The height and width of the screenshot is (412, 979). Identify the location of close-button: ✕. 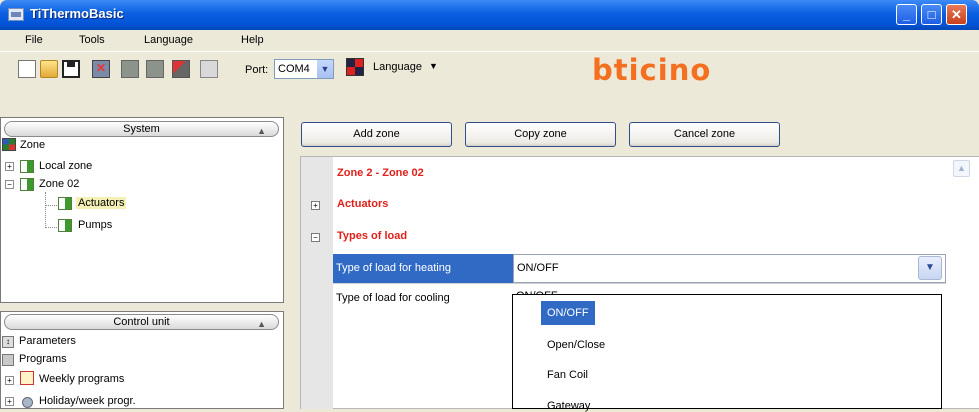
(956, 14).